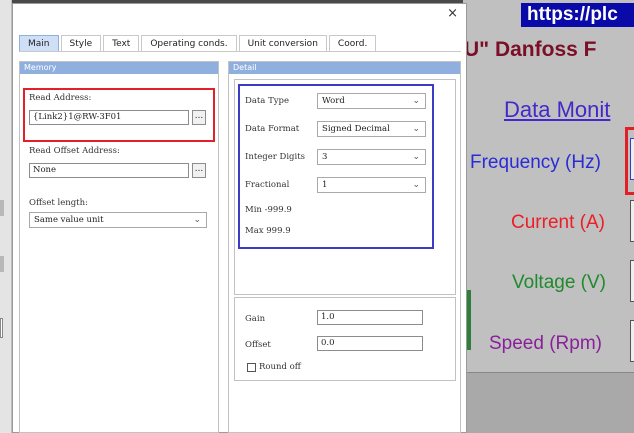 This screenshot has height=433, width=634. I want to click on read-offset-label: Read Offset Address:, so click(74, 151).